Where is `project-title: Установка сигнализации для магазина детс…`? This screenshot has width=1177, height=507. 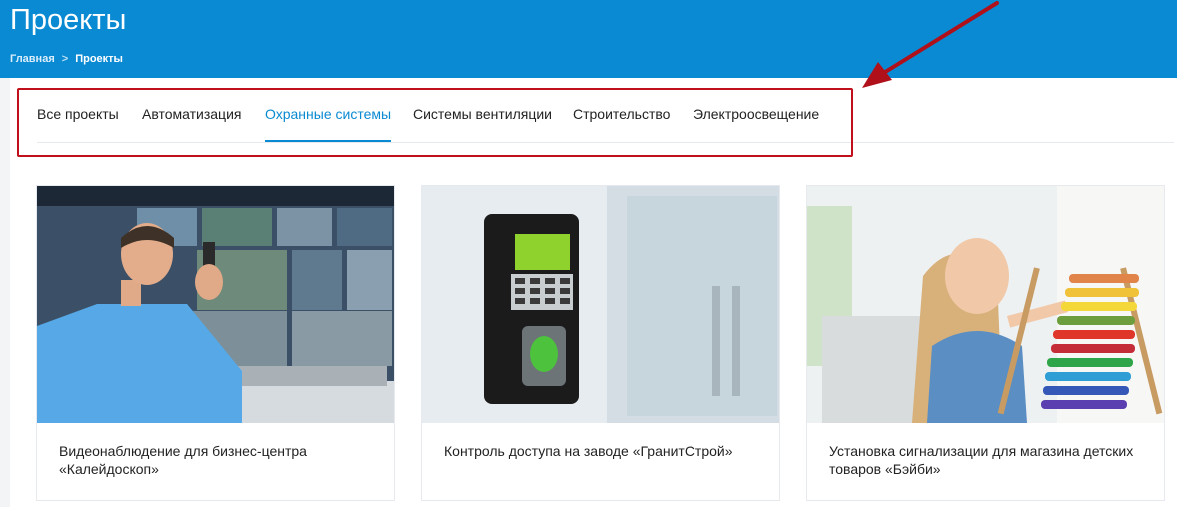
project-title: Установка сигнализации для магазина детс… is located at coordinates (984, 460).